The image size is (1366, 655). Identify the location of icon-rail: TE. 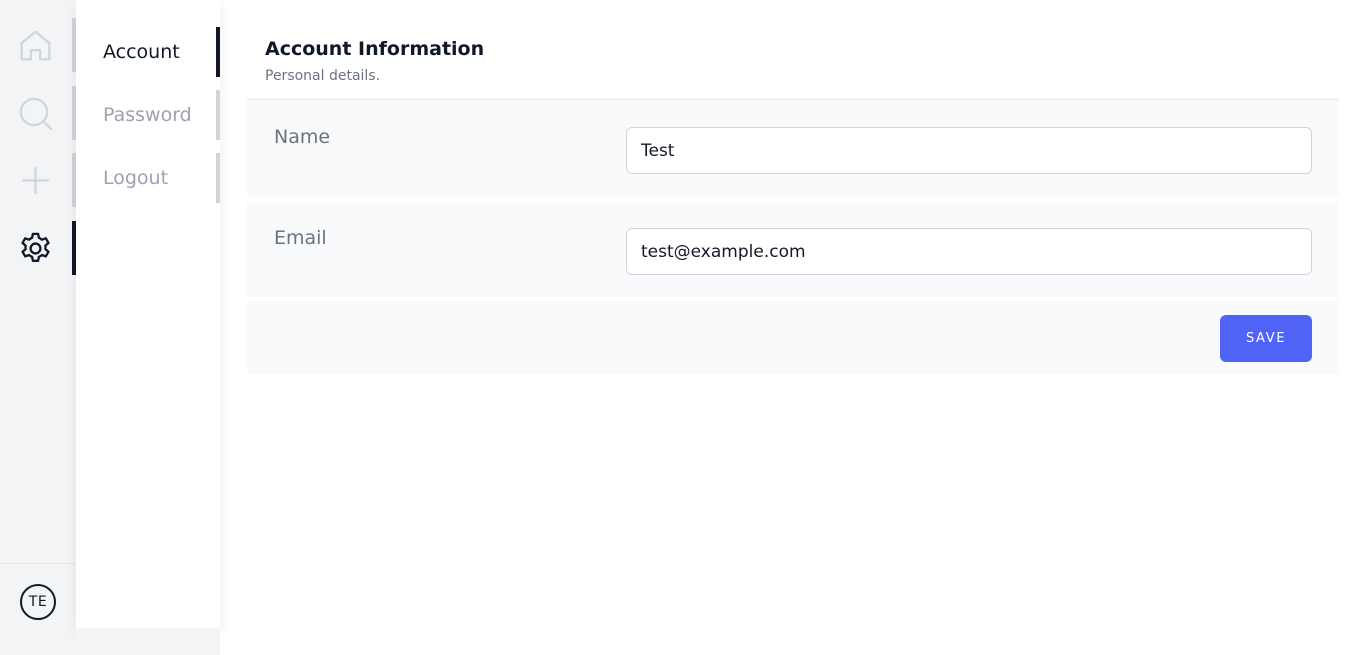
(38, 327).